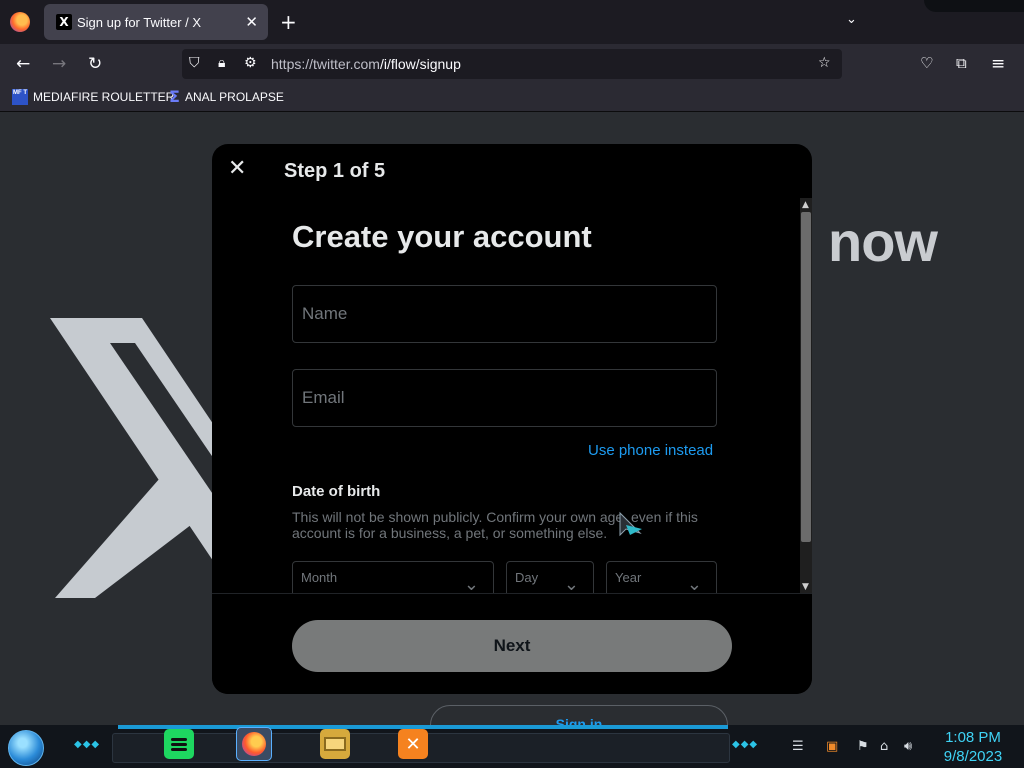 Image resolution: width=1024 pixels, height=768 pixels. What do you see at coordinates (884, 746) in the screenshot?
I see `network-icon: ⌂` at bounding box center [884, 746].